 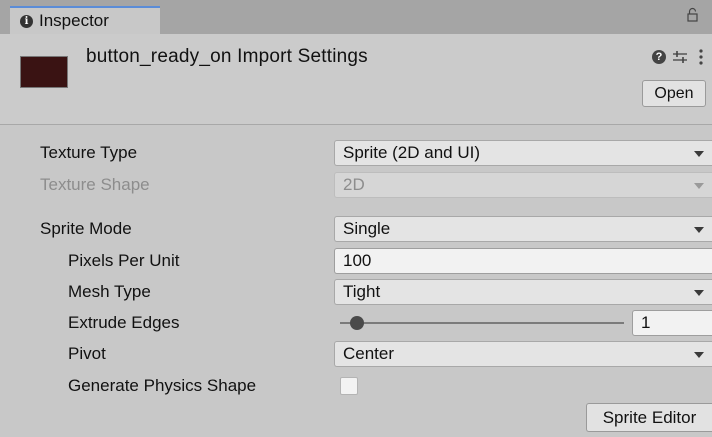 I want to click on texture-shape-row: Texture Shape 2D, so click(x=356, y=185).